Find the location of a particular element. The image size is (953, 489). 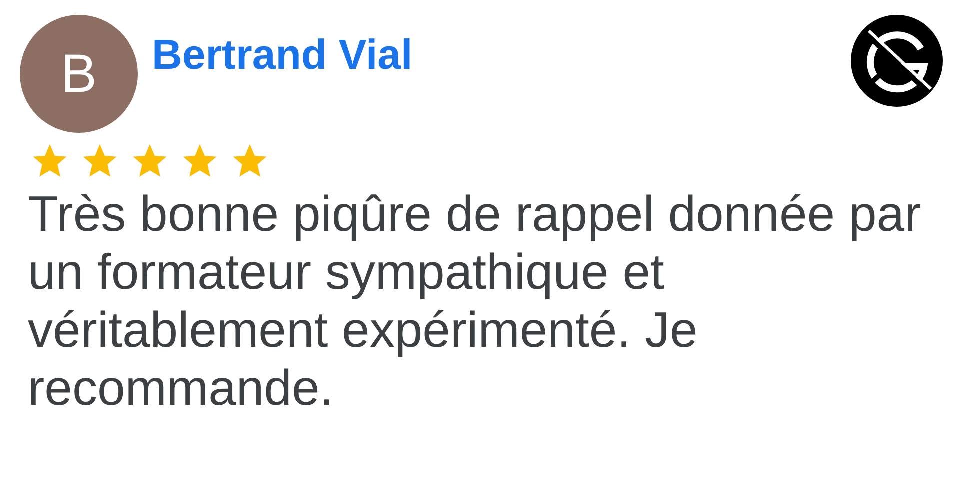

logo-icon is located at coordinates (897, 61).